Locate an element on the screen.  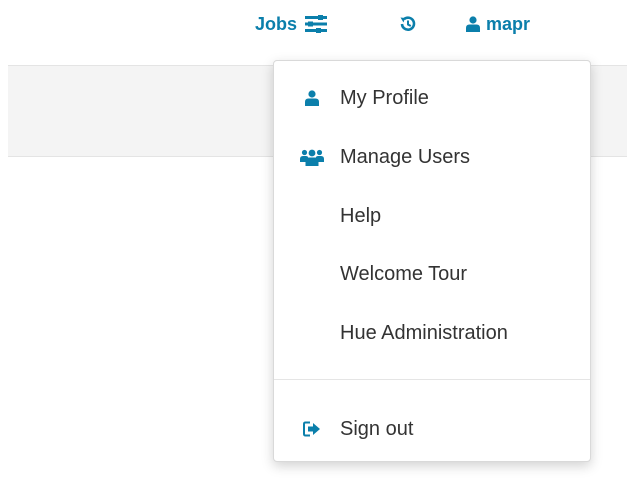
jobs-label: Jobs is located at coordinates (276, 23).